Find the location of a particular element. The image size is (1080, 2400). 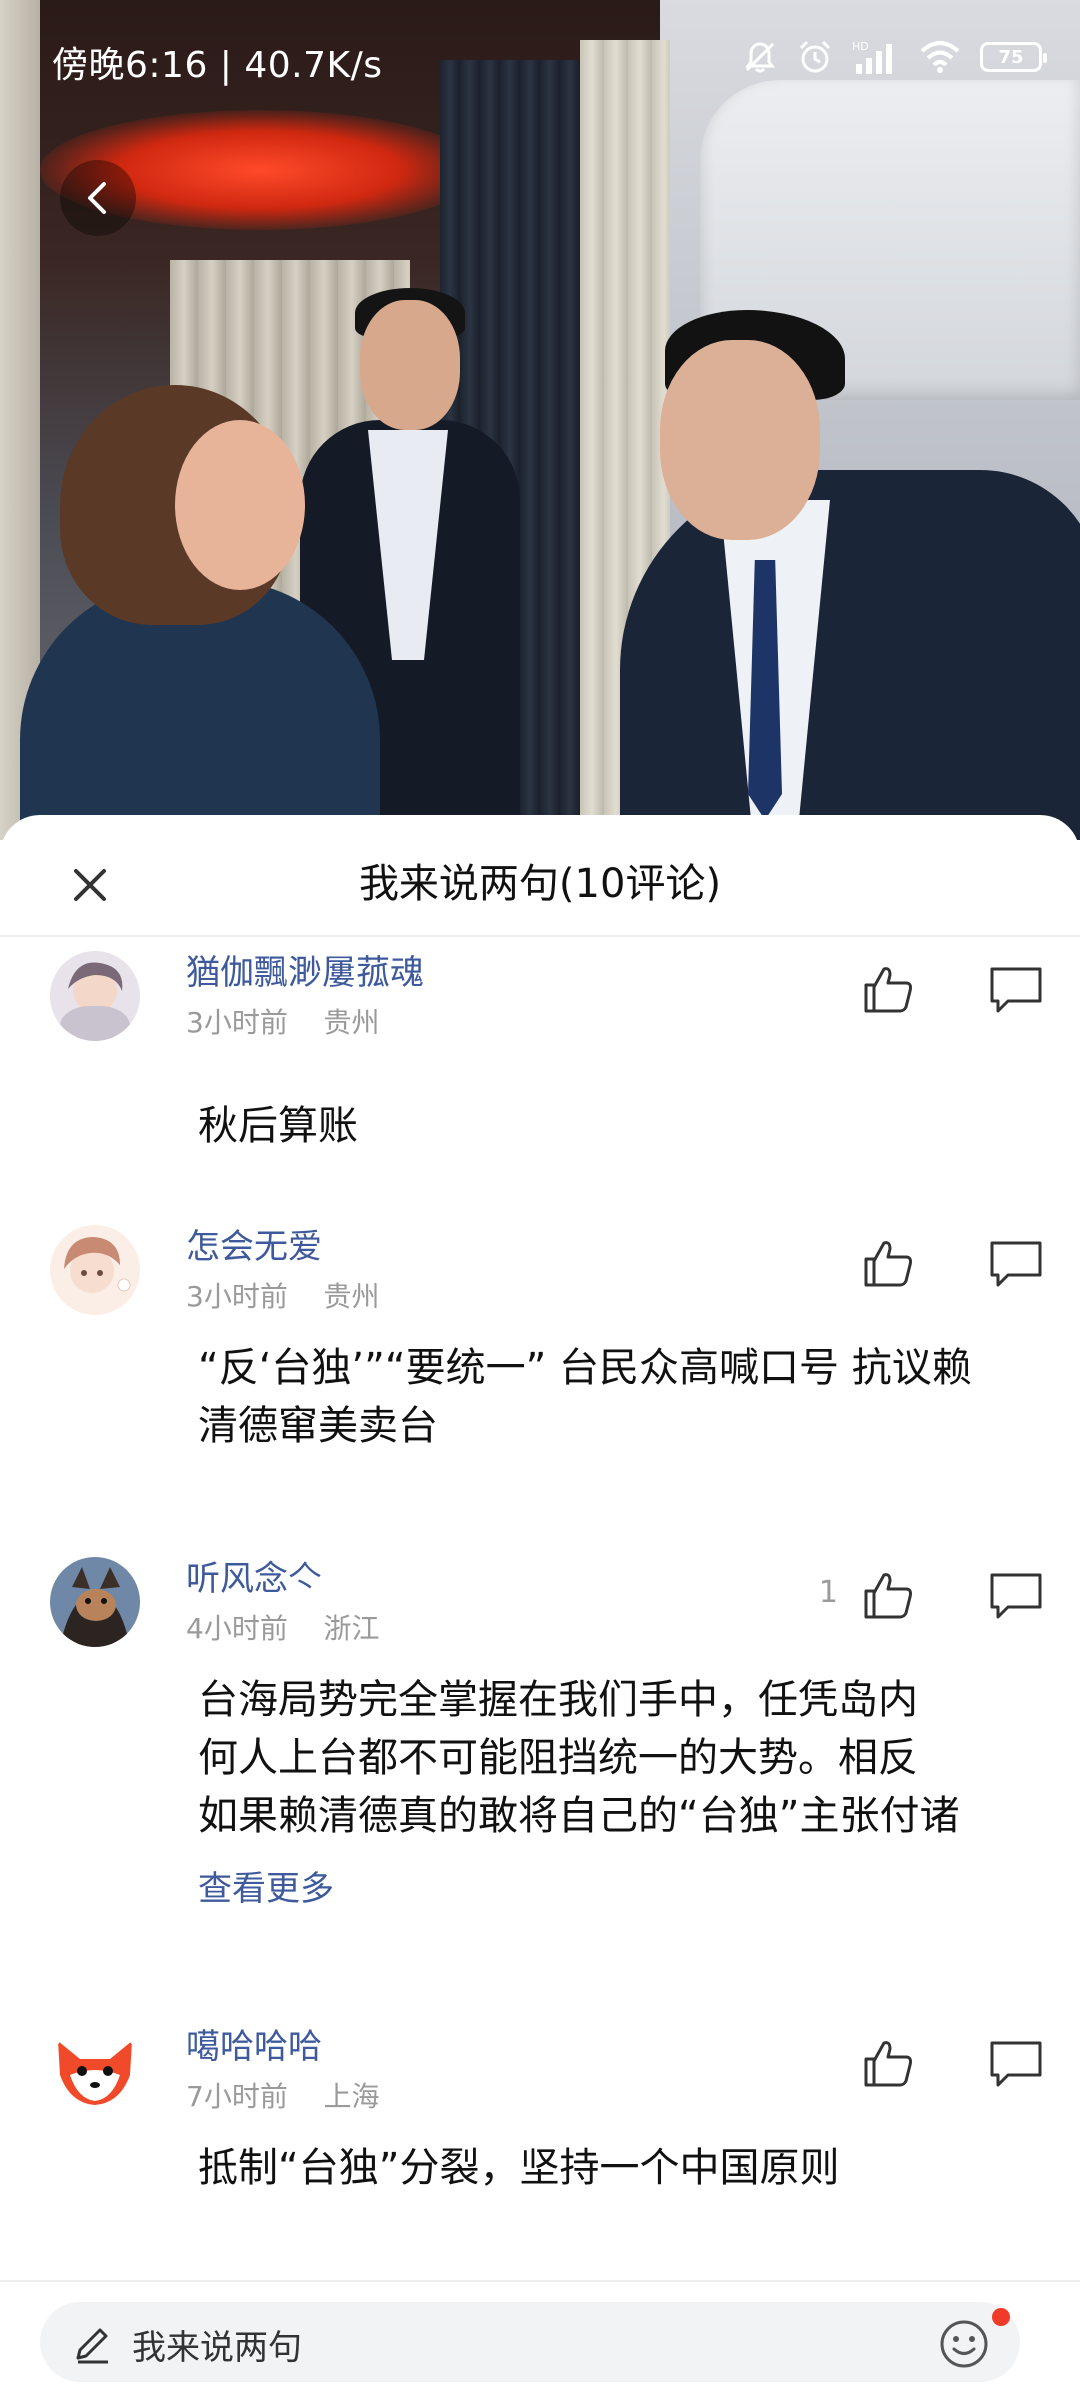

pencil-icon is located at coordinates (92, 2346).